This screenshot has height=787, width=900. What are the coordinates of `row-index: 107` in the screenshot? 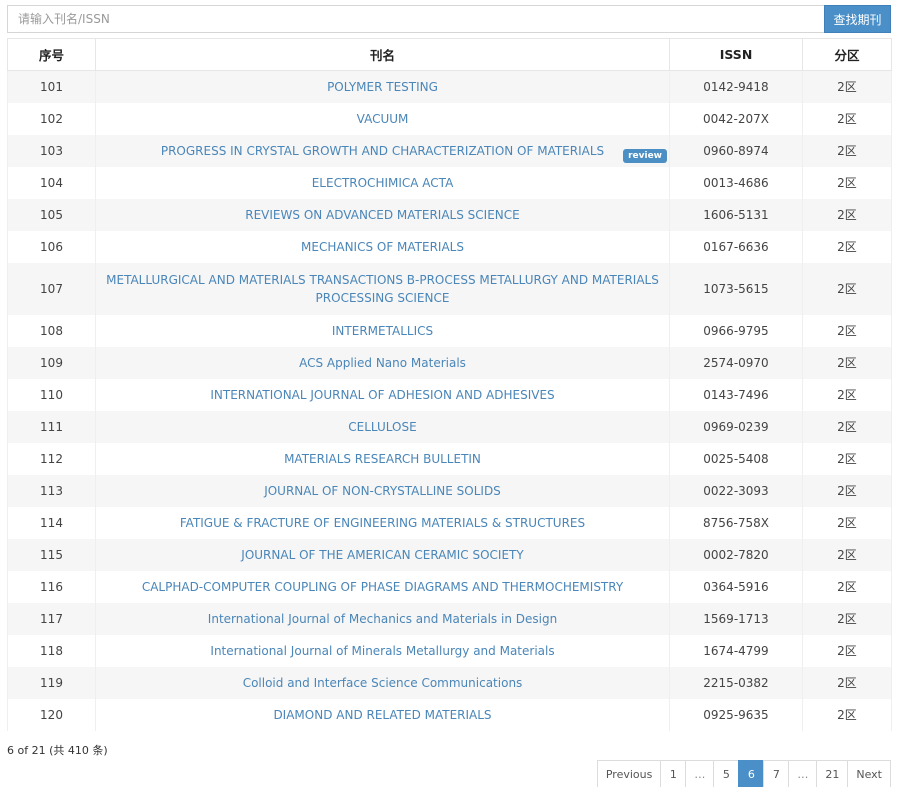 It's located at (51, 288).